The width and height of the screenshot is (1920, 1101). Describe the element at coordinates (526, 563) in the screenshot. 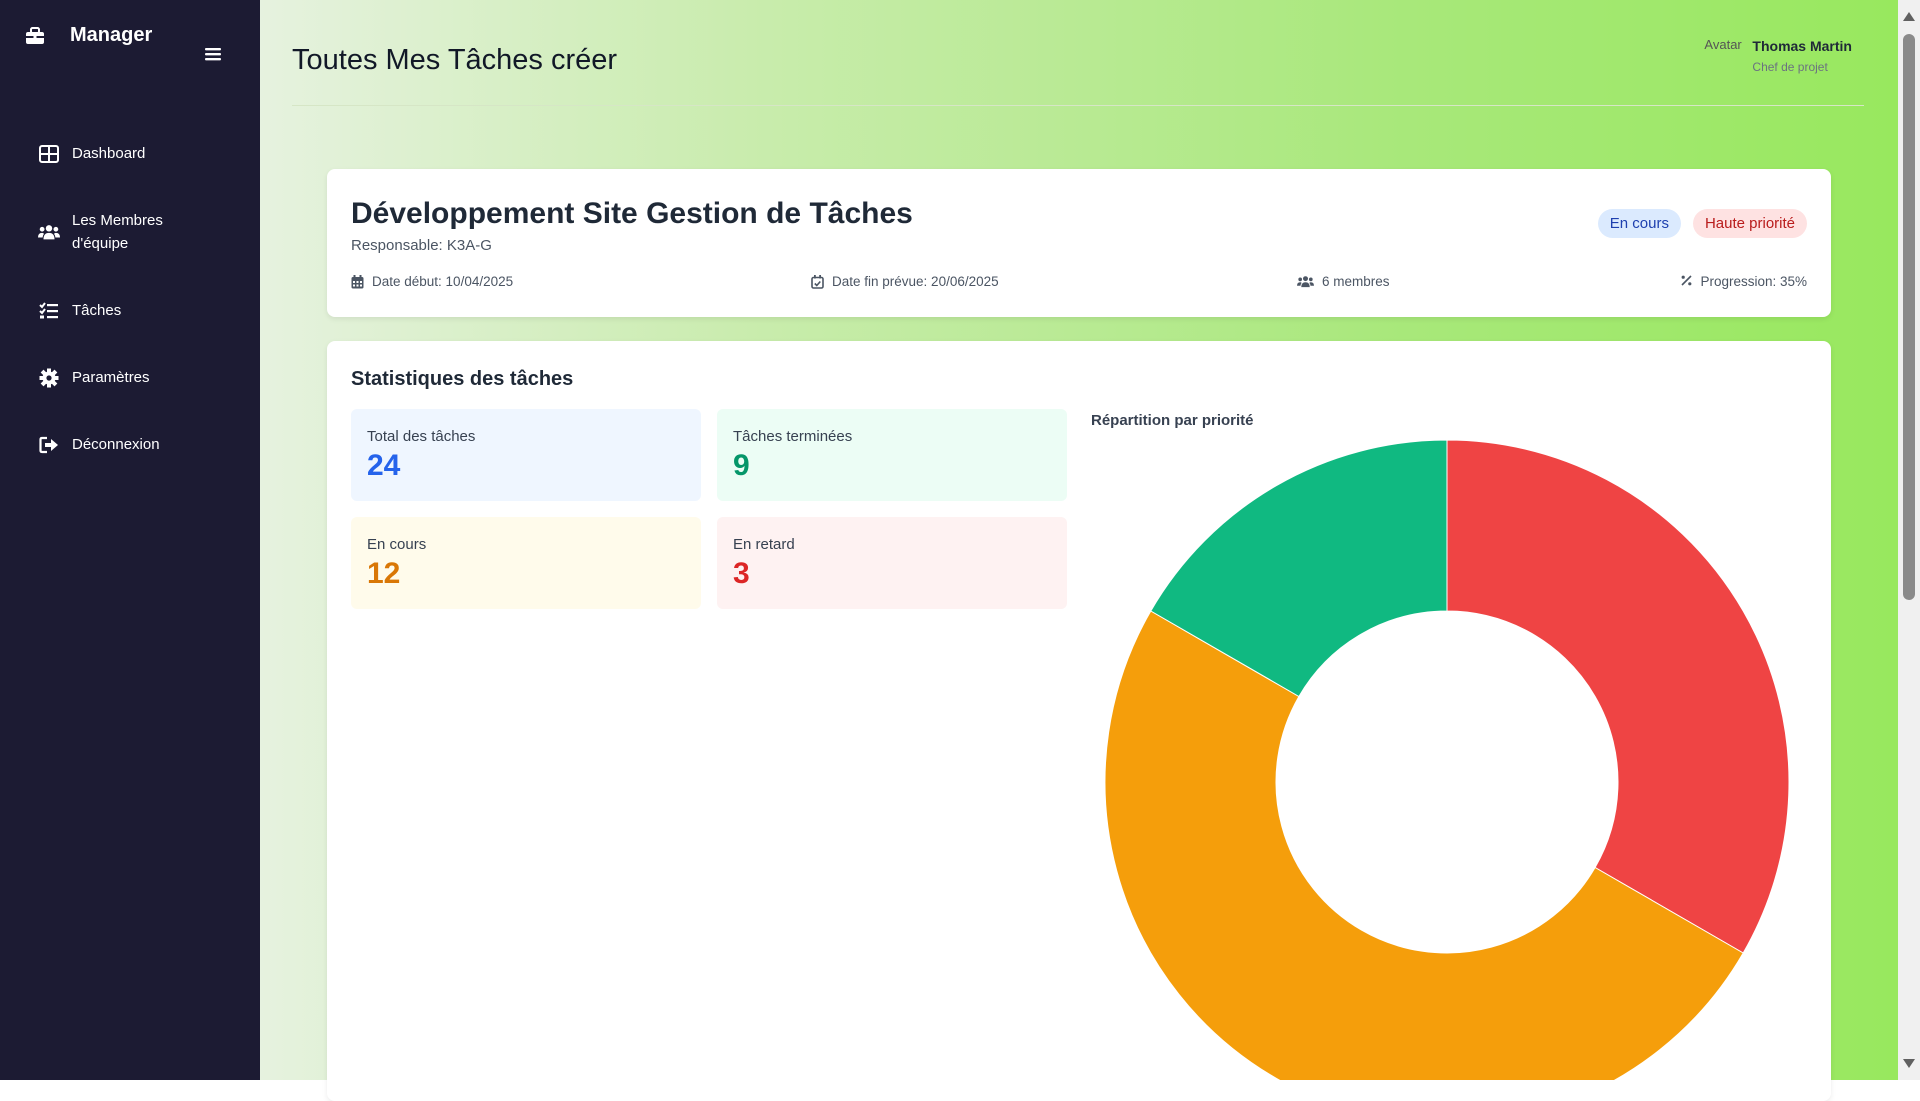

I see `stat-in-progress: En cours 12` at that location.